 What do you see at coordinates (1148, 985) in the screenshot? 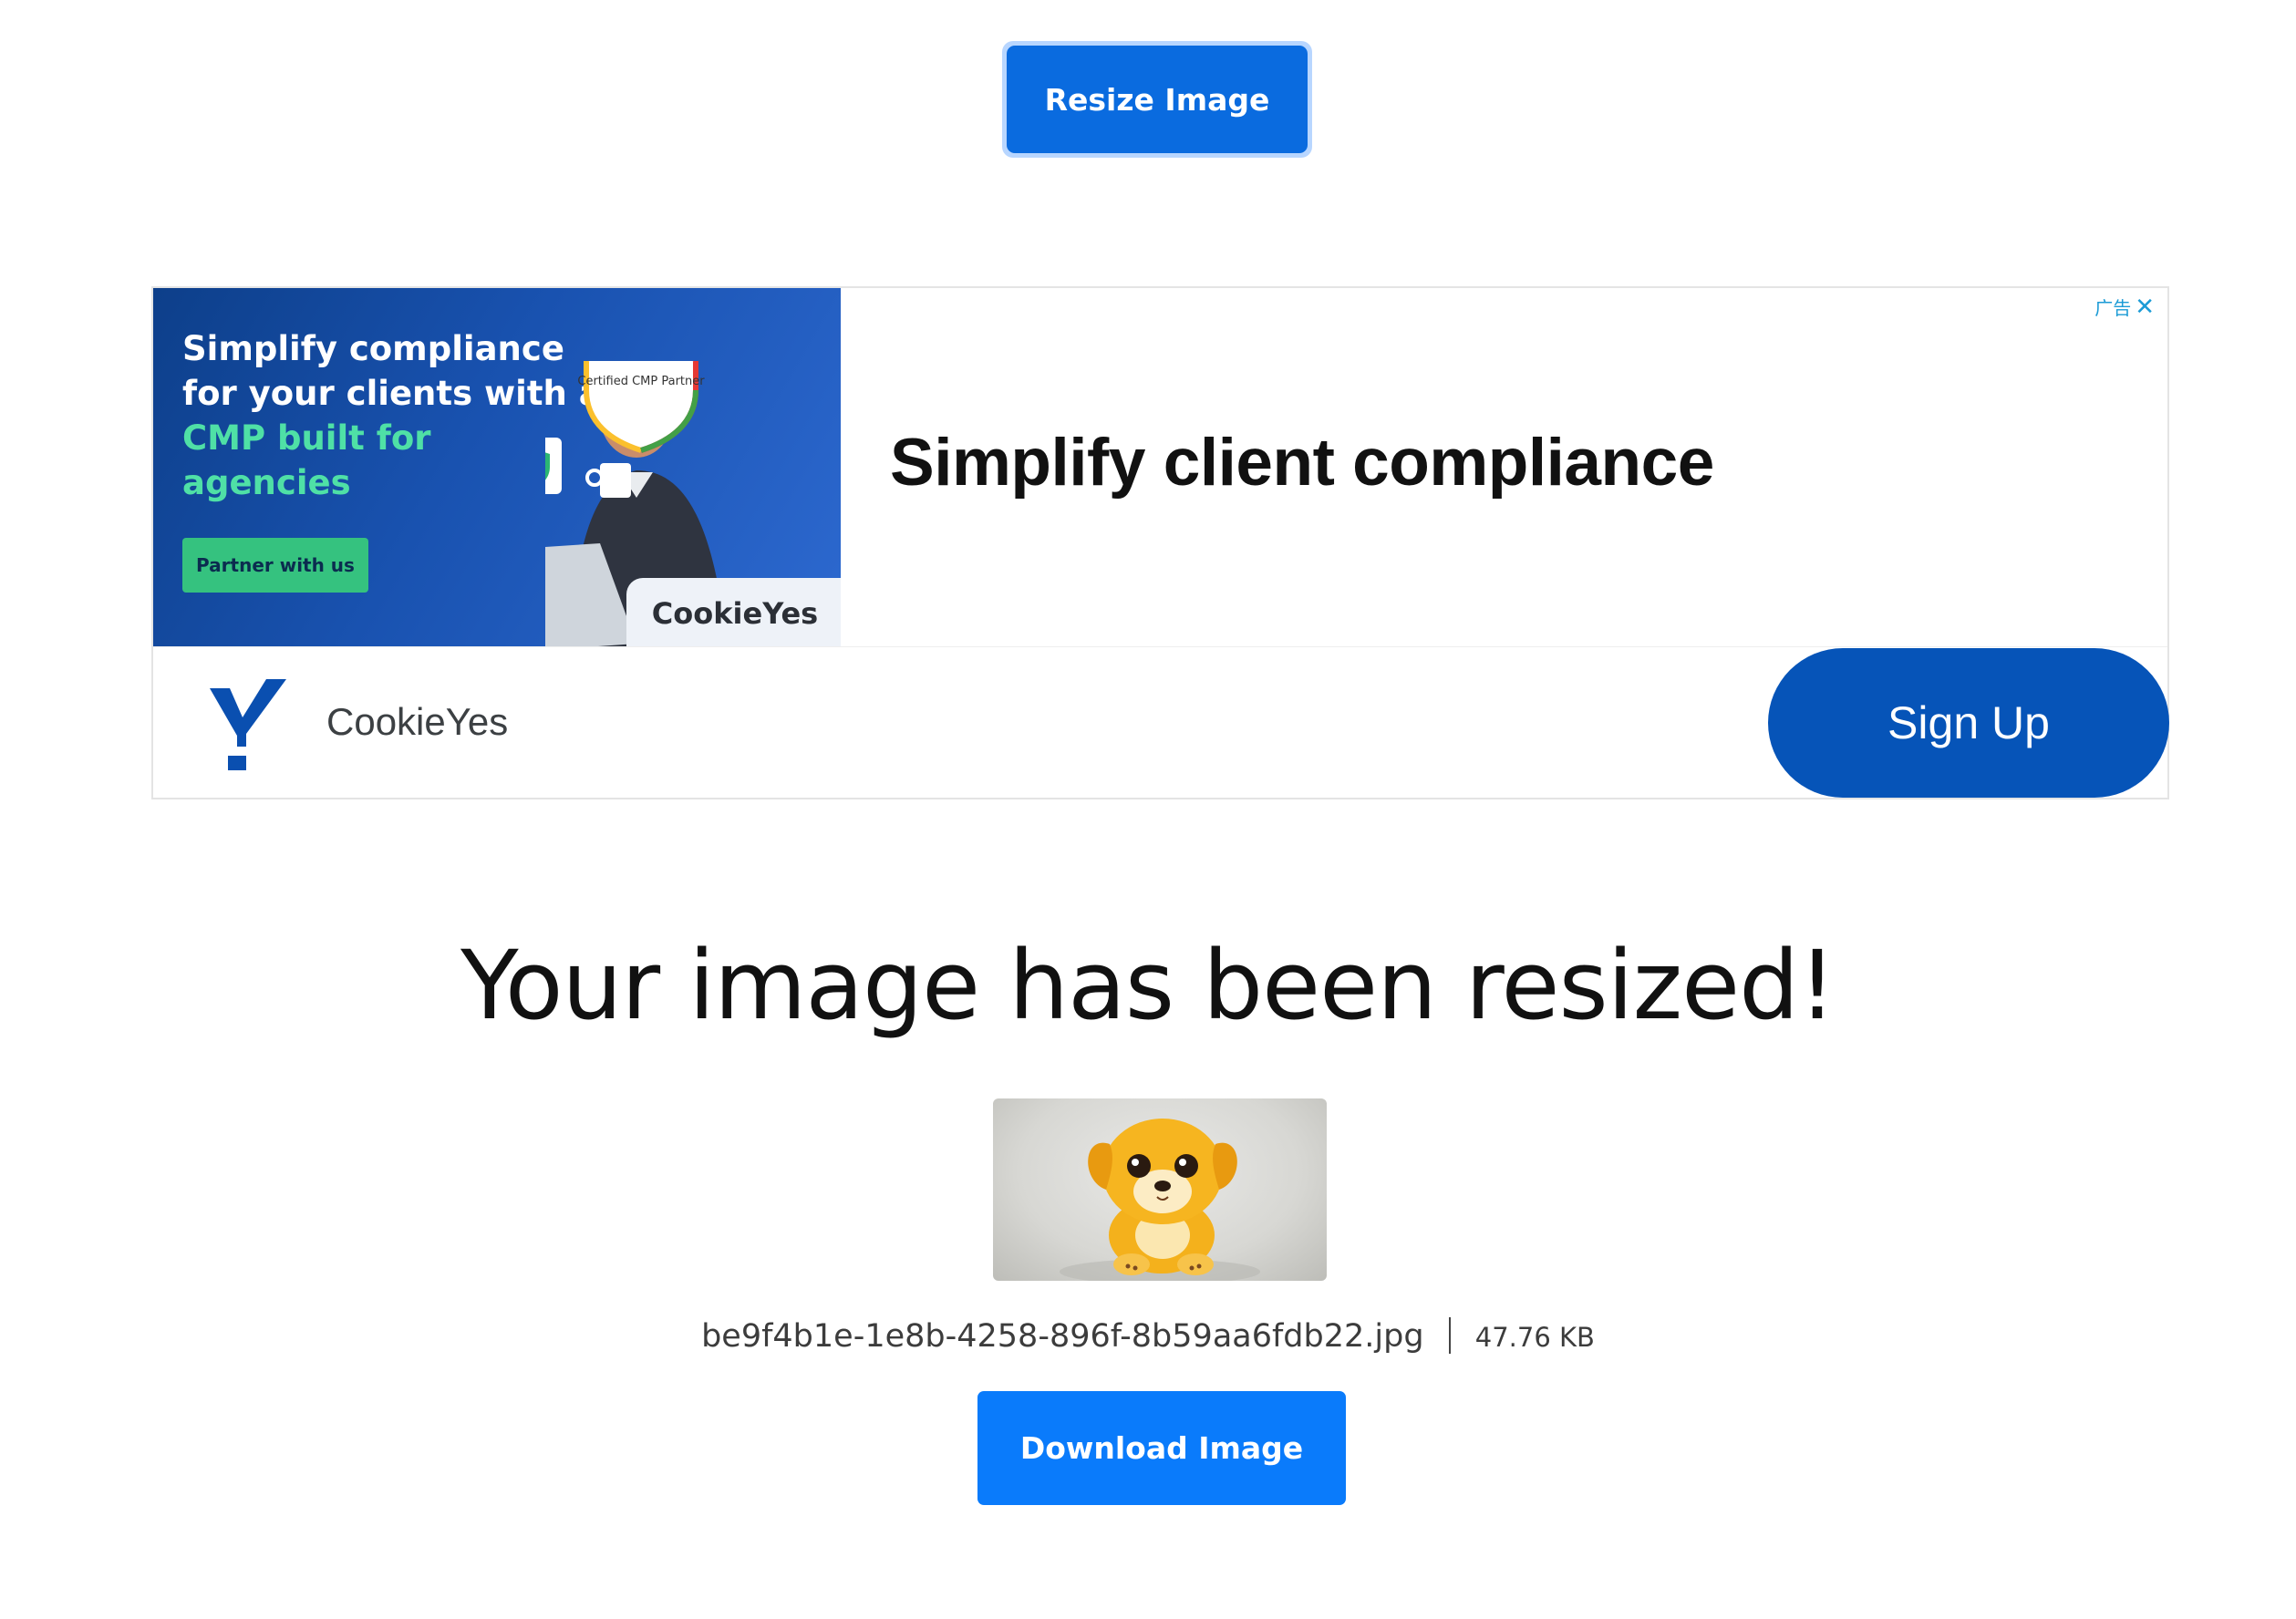
I see `page-title: Your image has been resized!` at bounding box center [1148, 985].